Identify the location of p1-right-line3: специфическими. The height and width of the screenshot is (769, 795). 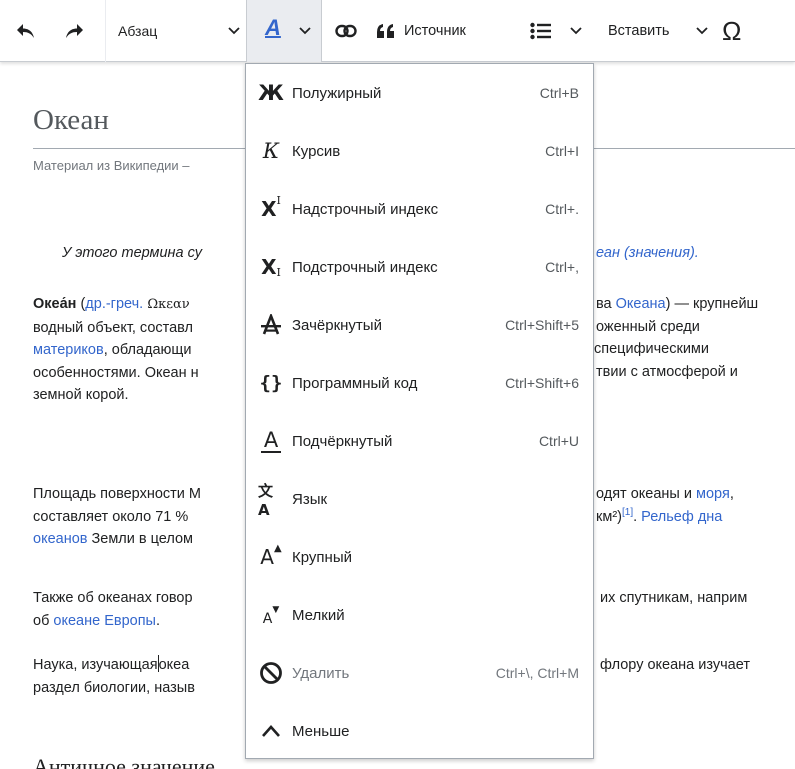
(651, 349).